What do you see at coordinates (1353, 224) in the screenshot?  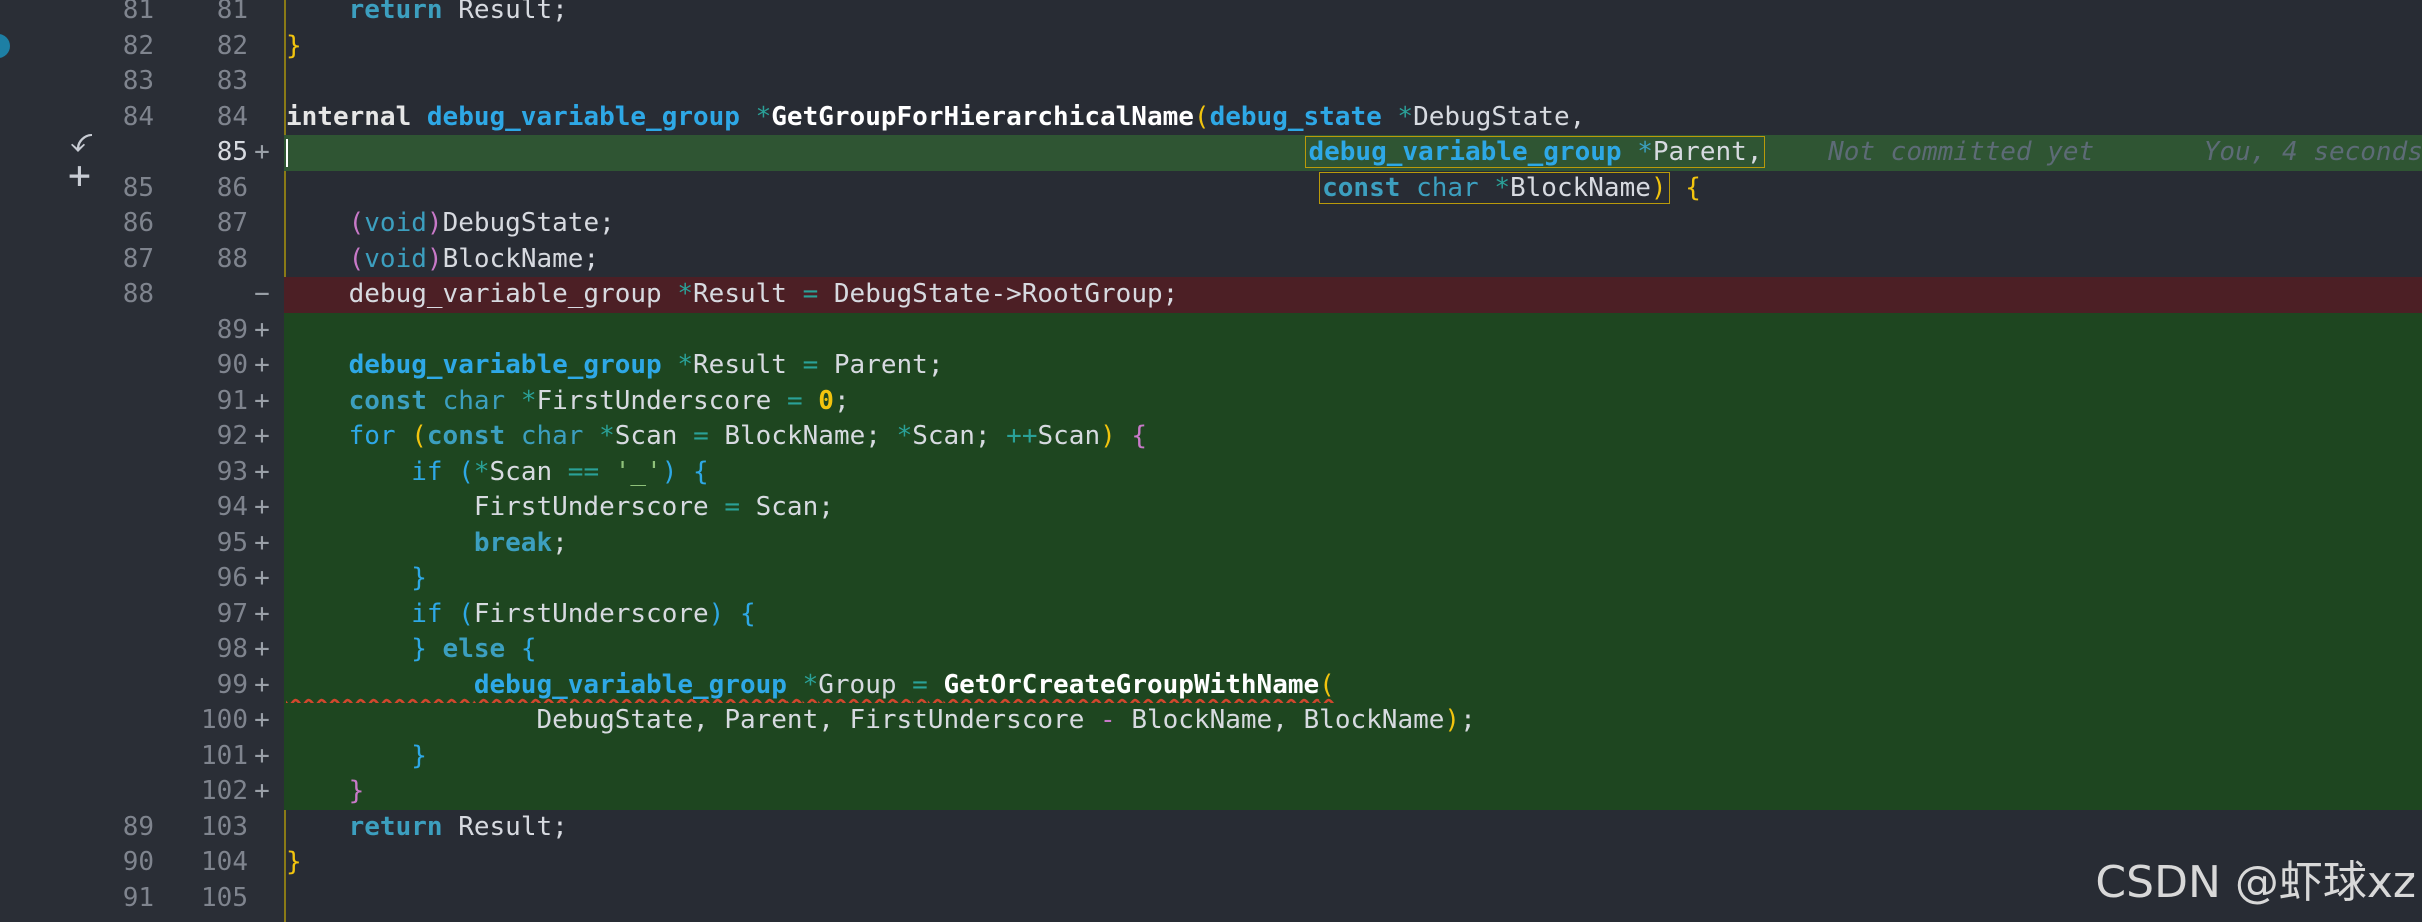 I see `code-line: (void)DebugState;` at bounding box center [1353, 224].